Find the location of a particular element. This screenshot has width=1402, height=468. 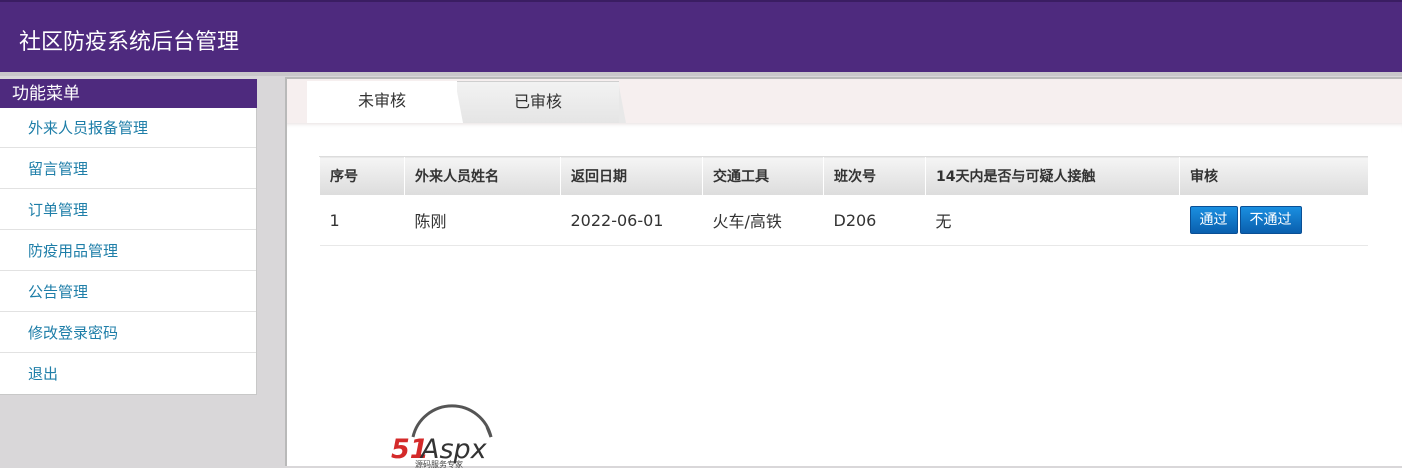

logo-icon: 51 Aspx 源码服务专家 is located at coordinates (442, 436).